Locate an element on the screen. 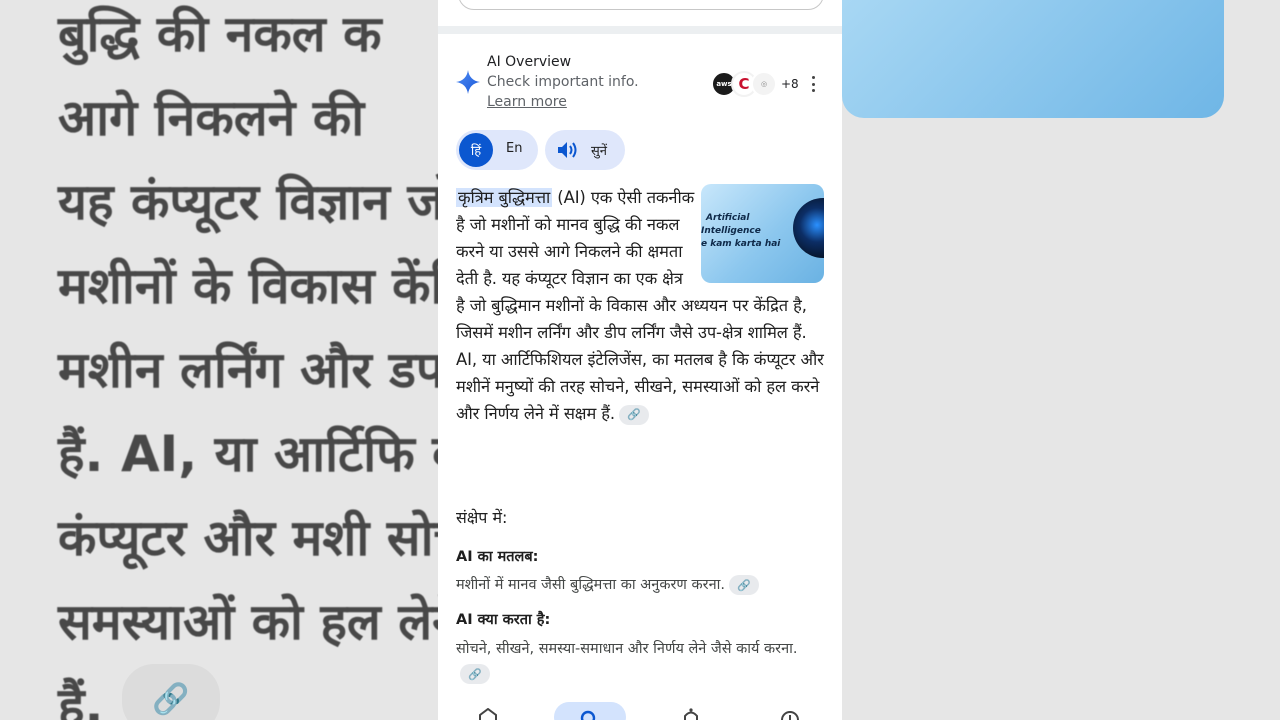 Image resolution: width=1280 pixels, height=720 pixels. search-icon is located at coordinates (588, 715).